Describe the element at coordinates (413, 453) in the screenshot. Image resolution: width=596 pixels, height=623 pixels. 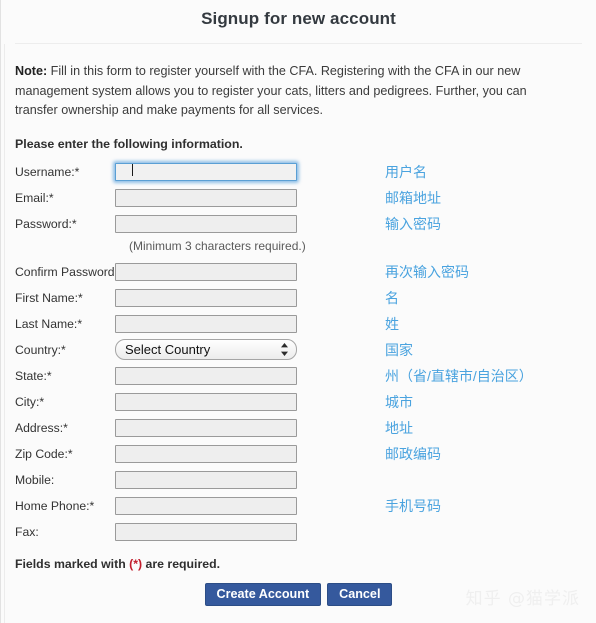
I see `chinese-annotation: 邮政编码` at that location.